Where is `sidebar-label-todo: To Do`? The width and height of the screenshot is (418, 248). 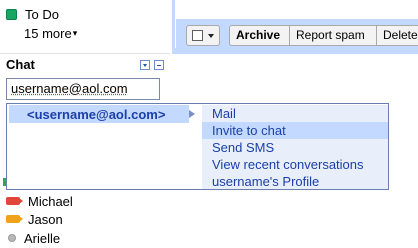
sidebar-label-todo: To Do is located at coordinates (32, 14).